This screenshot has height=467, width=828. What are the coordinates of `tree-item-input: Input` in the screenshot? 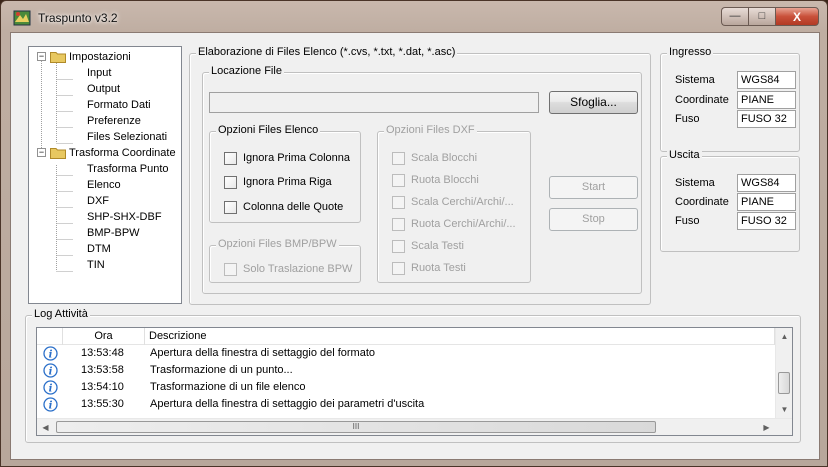 It's located at (99, 73).